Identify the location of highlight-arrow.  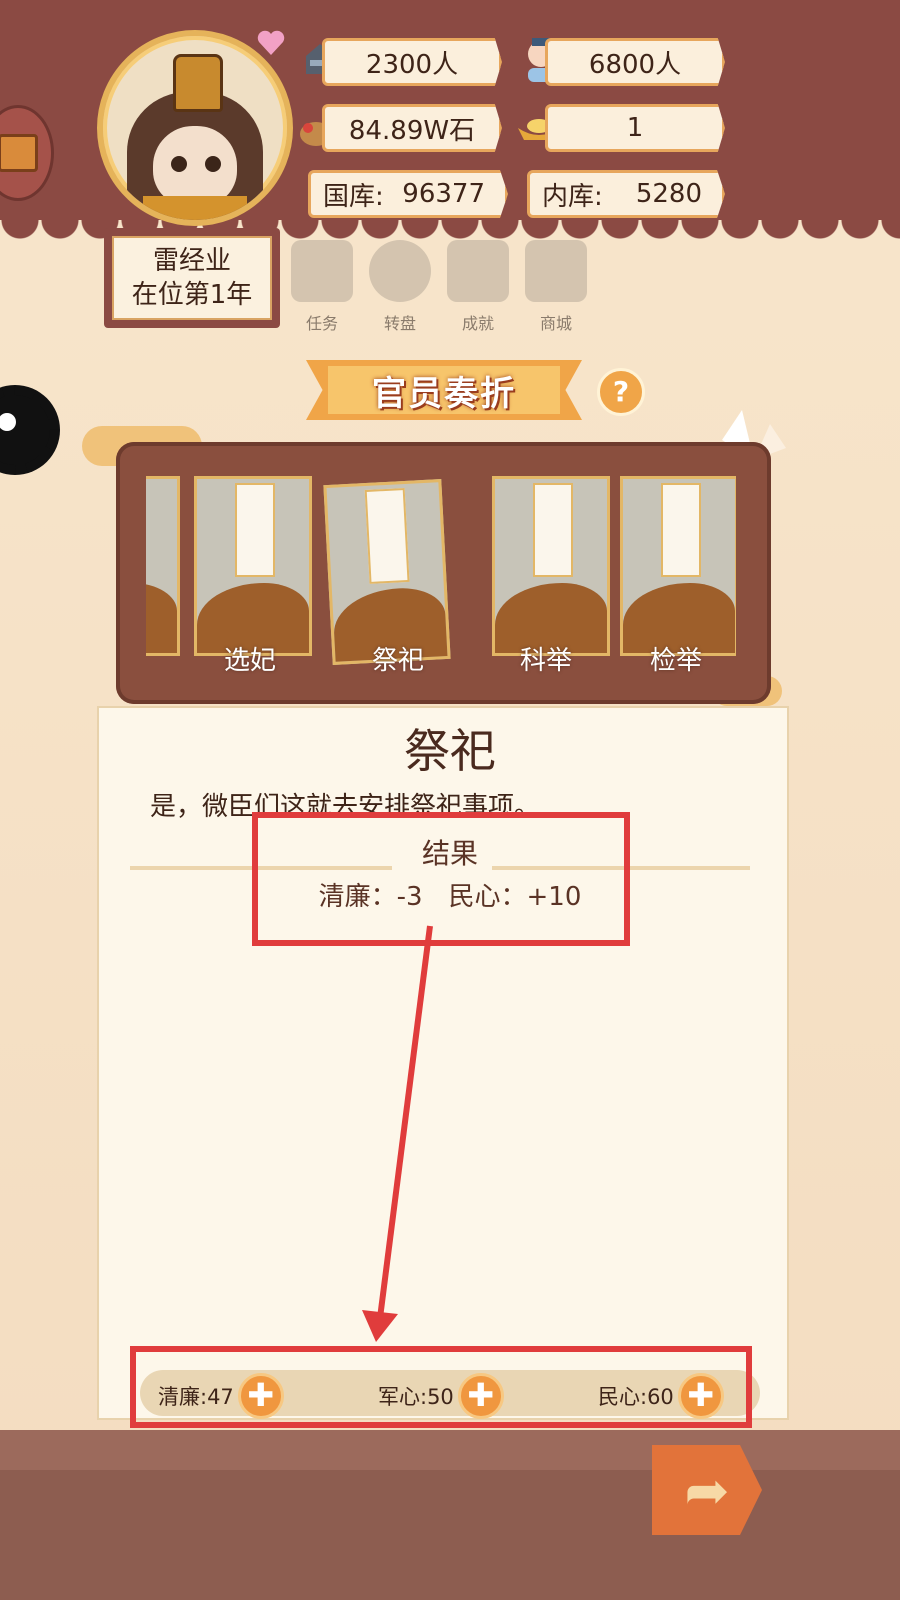
(397, 1133).